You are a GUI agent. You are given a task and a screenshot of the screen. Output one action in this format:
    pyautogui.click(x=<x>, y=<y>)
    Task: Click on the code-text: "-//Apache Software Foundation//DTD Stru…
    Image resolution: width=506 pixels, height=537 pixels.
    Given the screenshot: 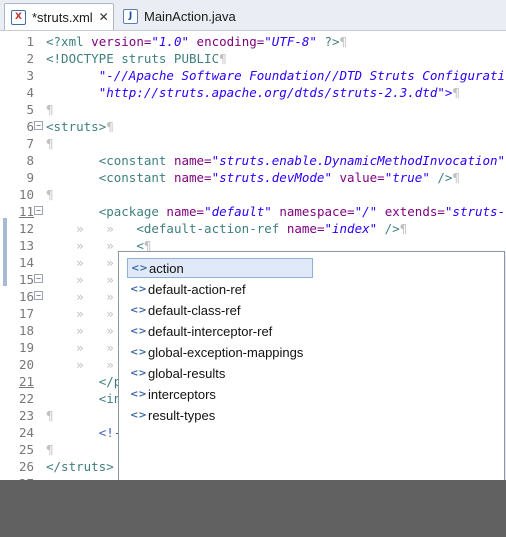 What is the action you would take?
    pyautogui.click(x=302, y=75)
    